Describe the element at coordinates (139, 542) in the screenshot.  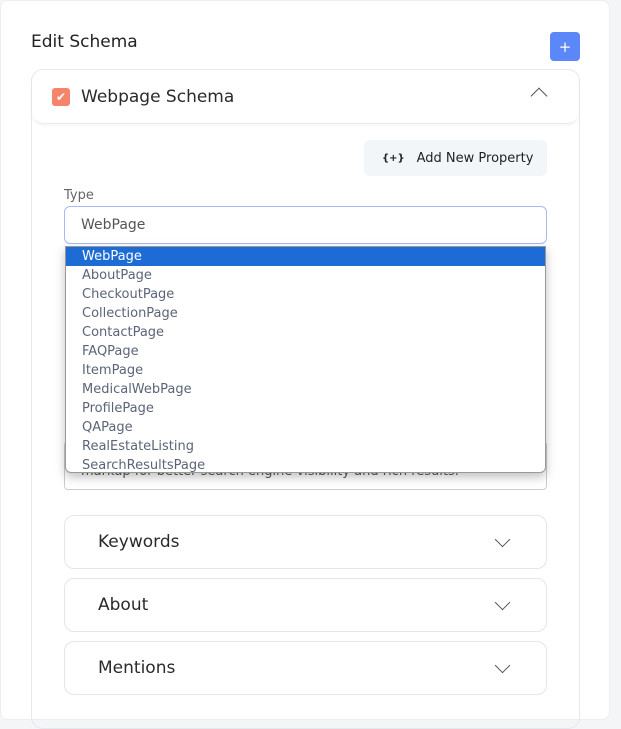
I see `section-label: Keywords` at that location.